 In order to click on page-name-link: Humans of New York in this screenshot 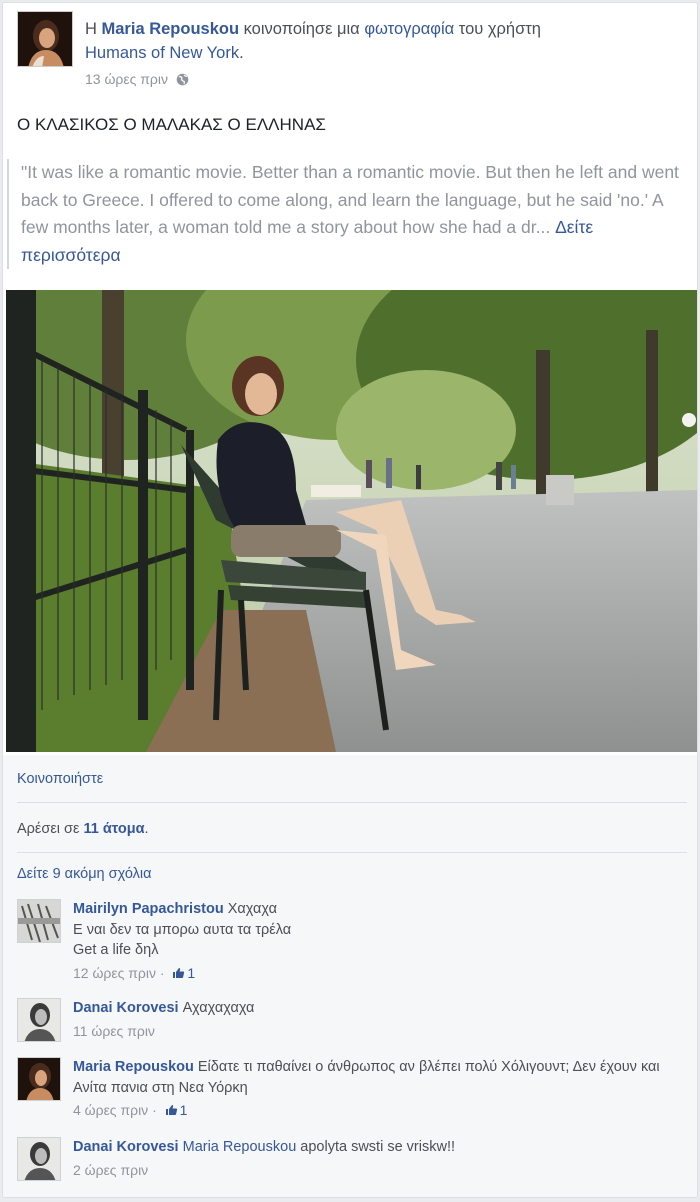, I will do `click(162, 53)`.